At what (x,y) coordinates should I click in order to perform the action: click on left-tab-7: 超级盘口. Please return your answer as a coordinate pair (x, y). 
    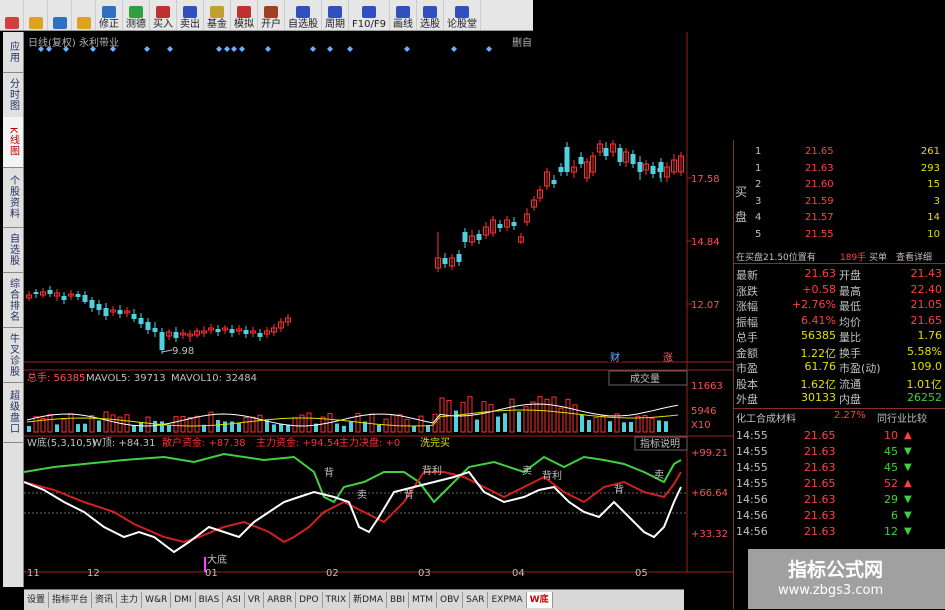
    Looking at the image, I should click on (13, 412).